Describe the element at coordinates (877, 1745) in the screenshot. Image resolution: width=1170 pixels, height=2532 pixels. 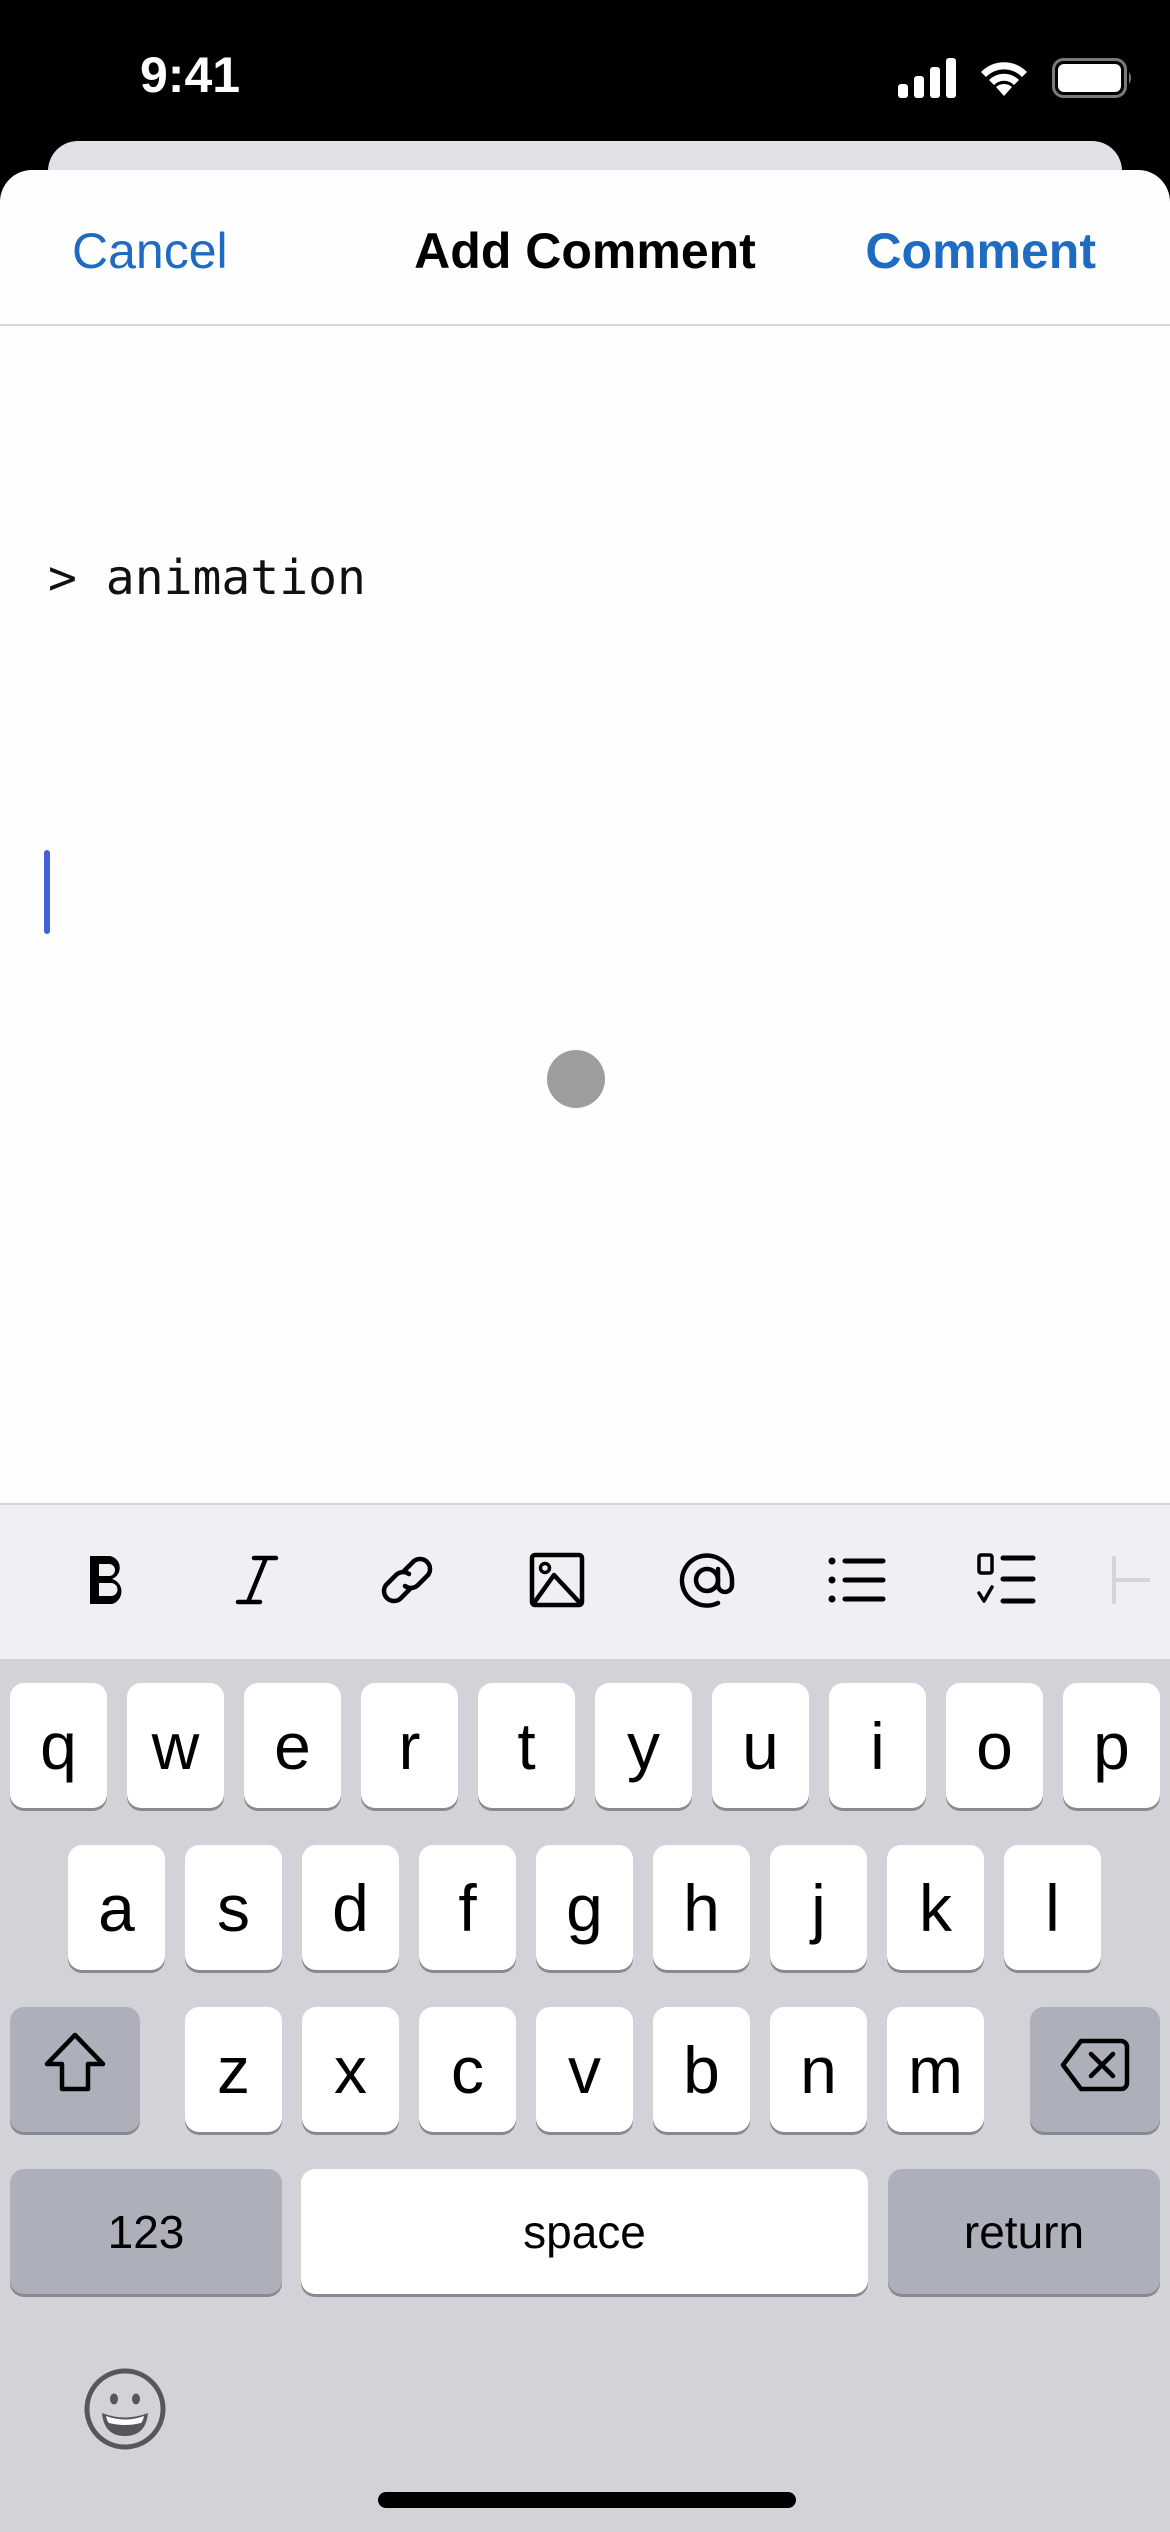
I see `key-i: i` at that location.